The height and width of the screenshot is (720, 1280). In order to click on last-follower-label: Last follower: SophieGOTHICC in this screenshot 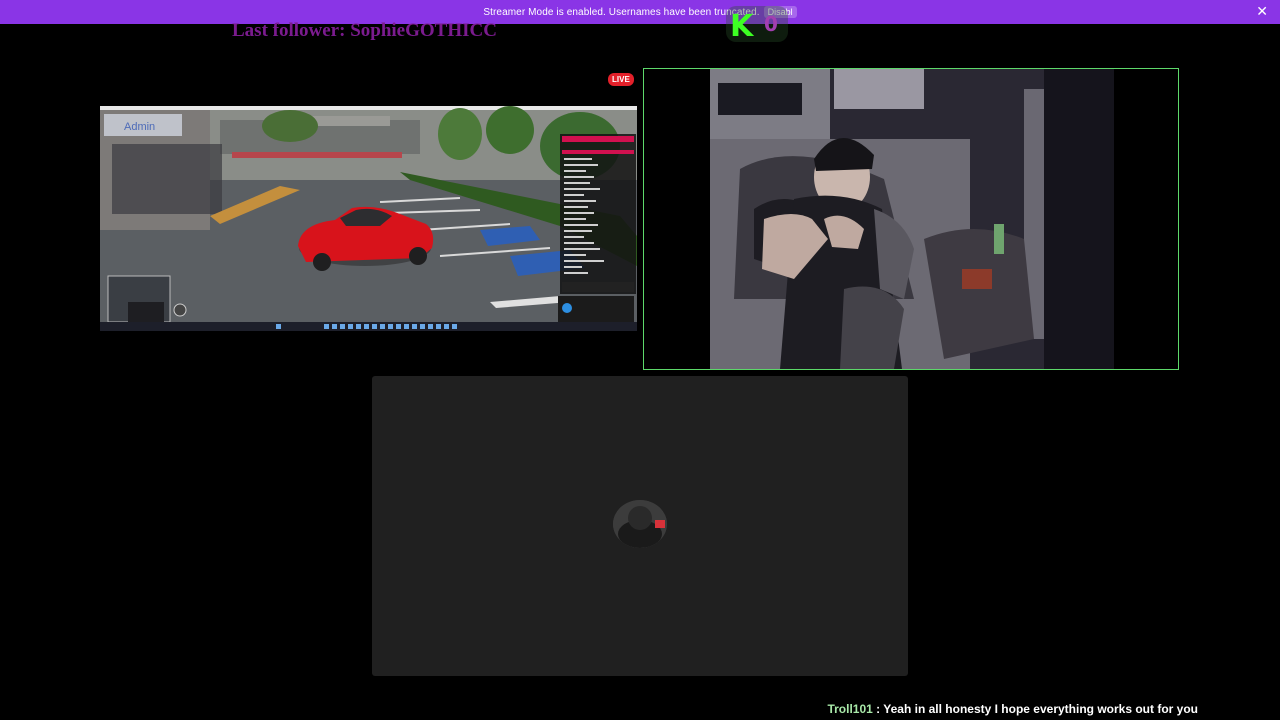, I will do `click(364, 30)`.